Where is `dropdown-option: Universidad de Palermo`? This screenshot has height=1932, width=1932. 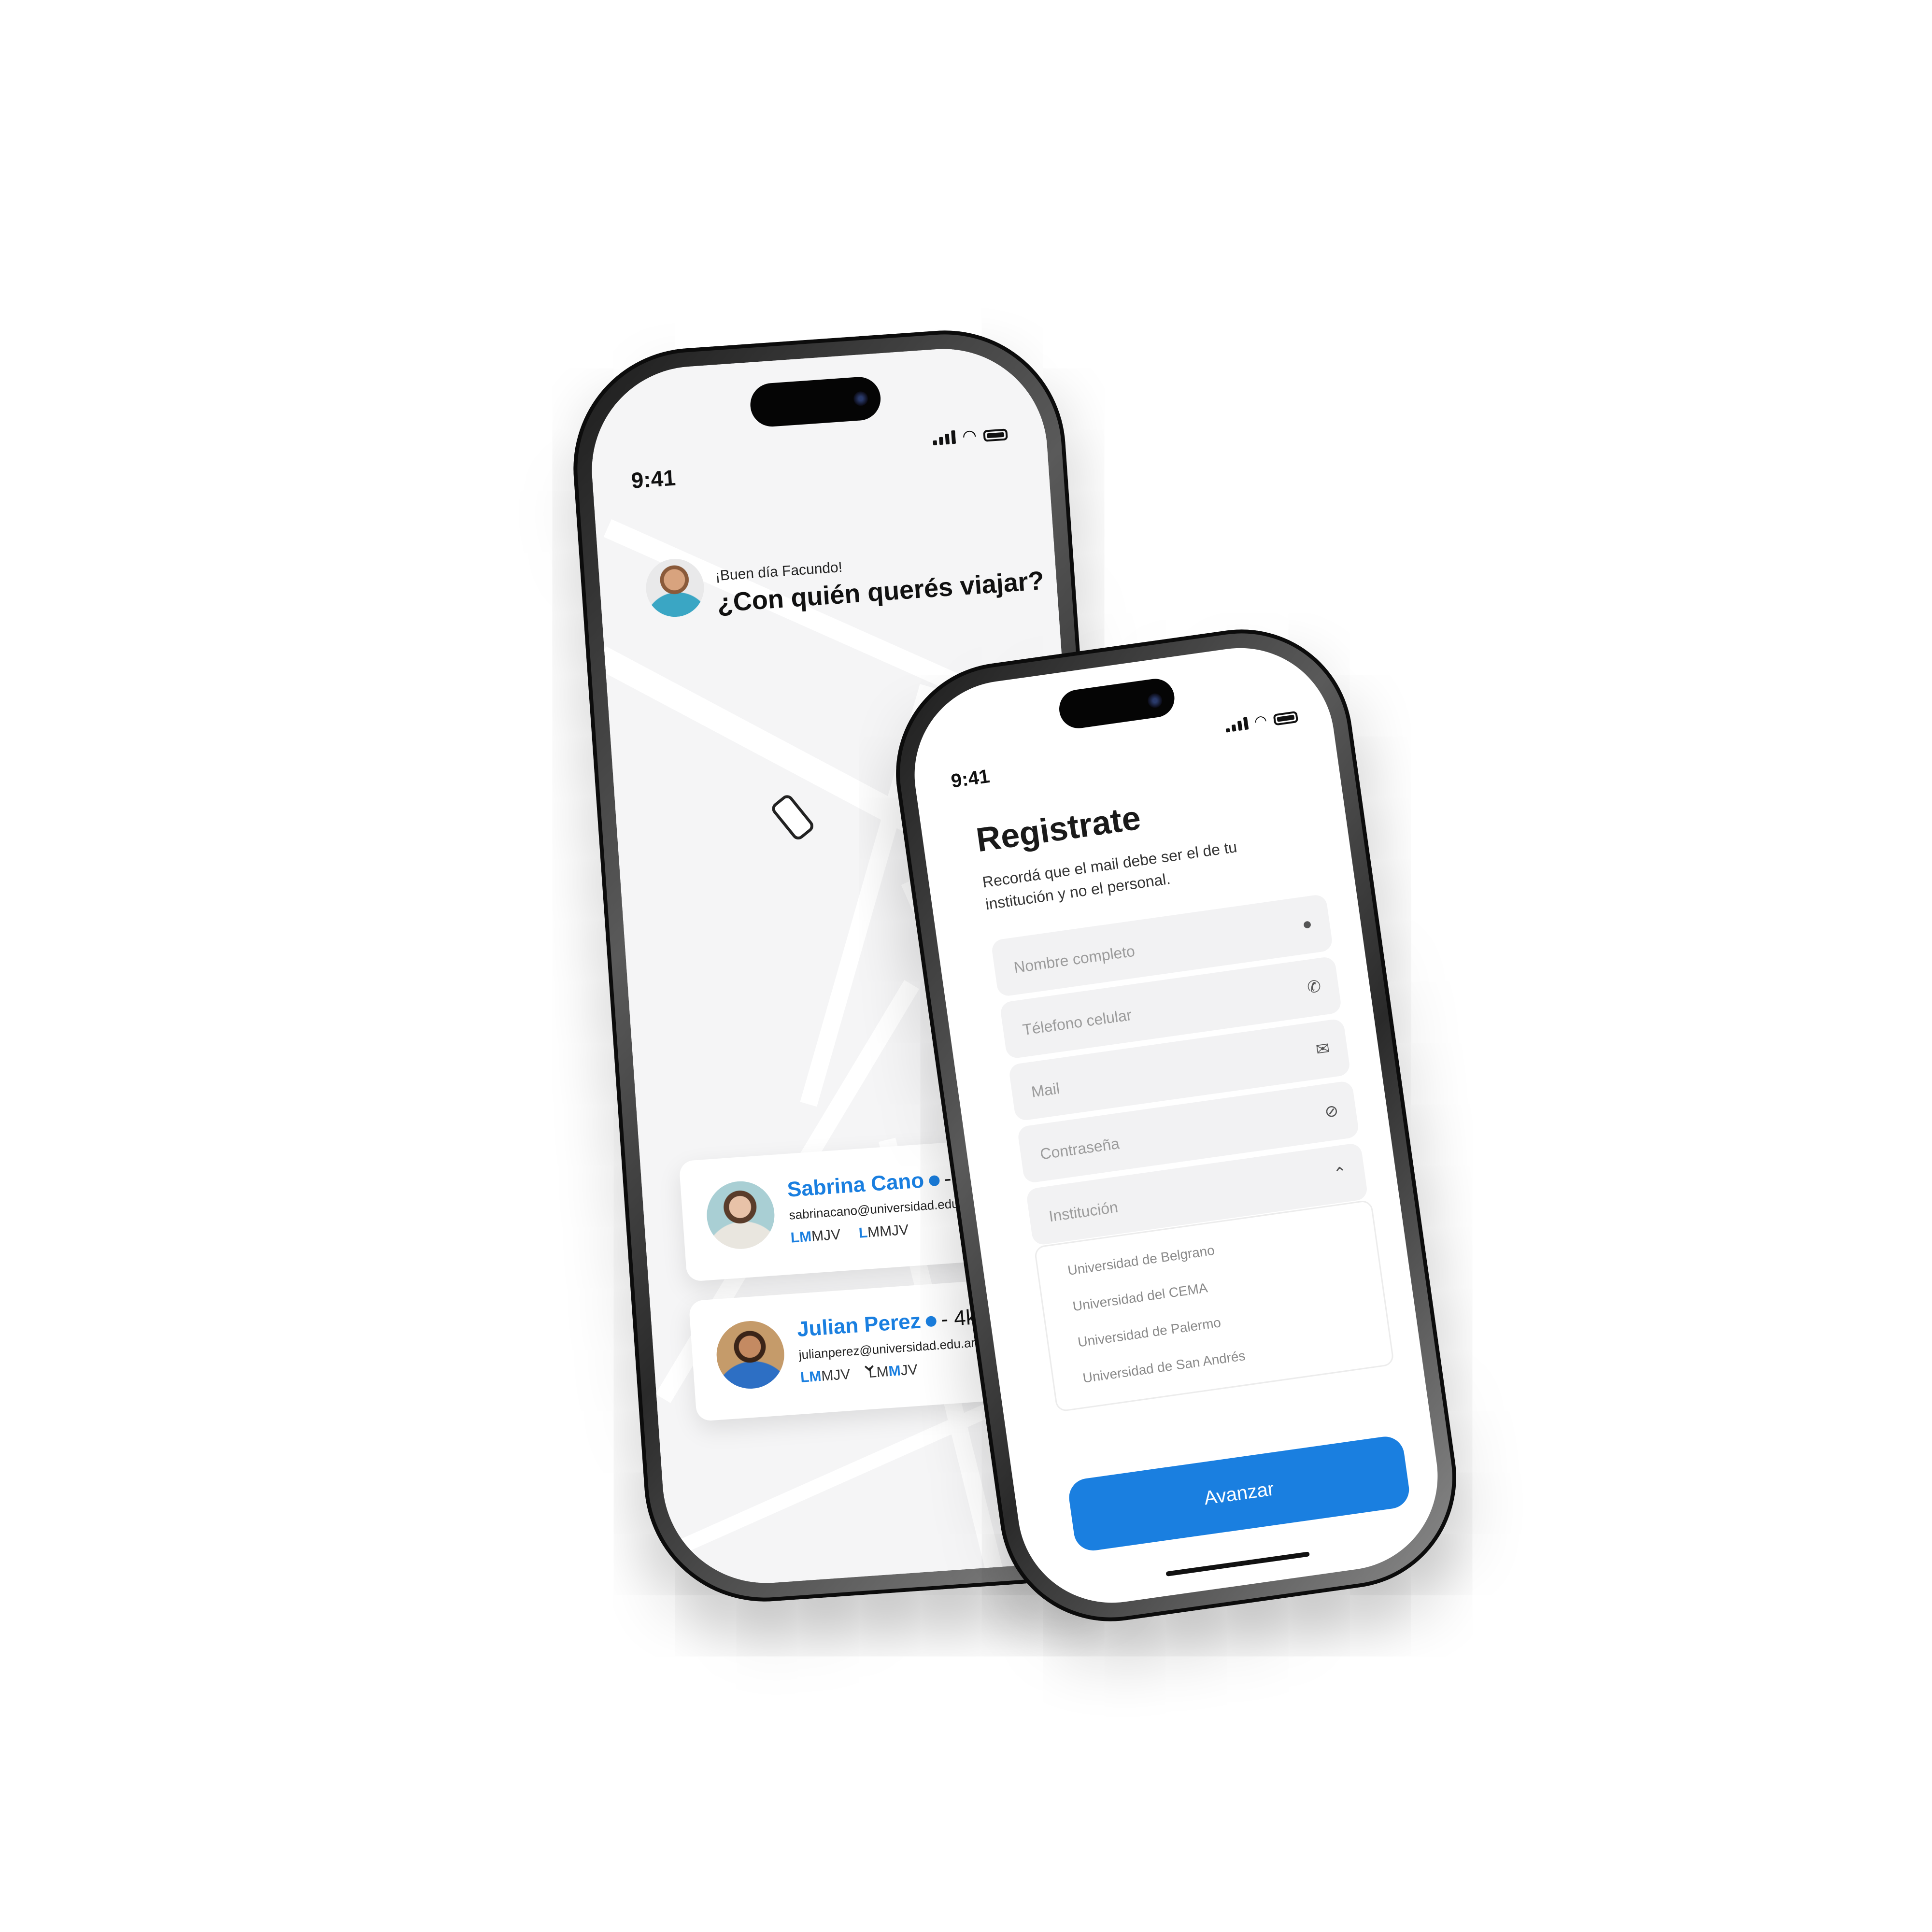 dropdown-option: Universidad de Palermo is located at coordinates (1149, 1332).